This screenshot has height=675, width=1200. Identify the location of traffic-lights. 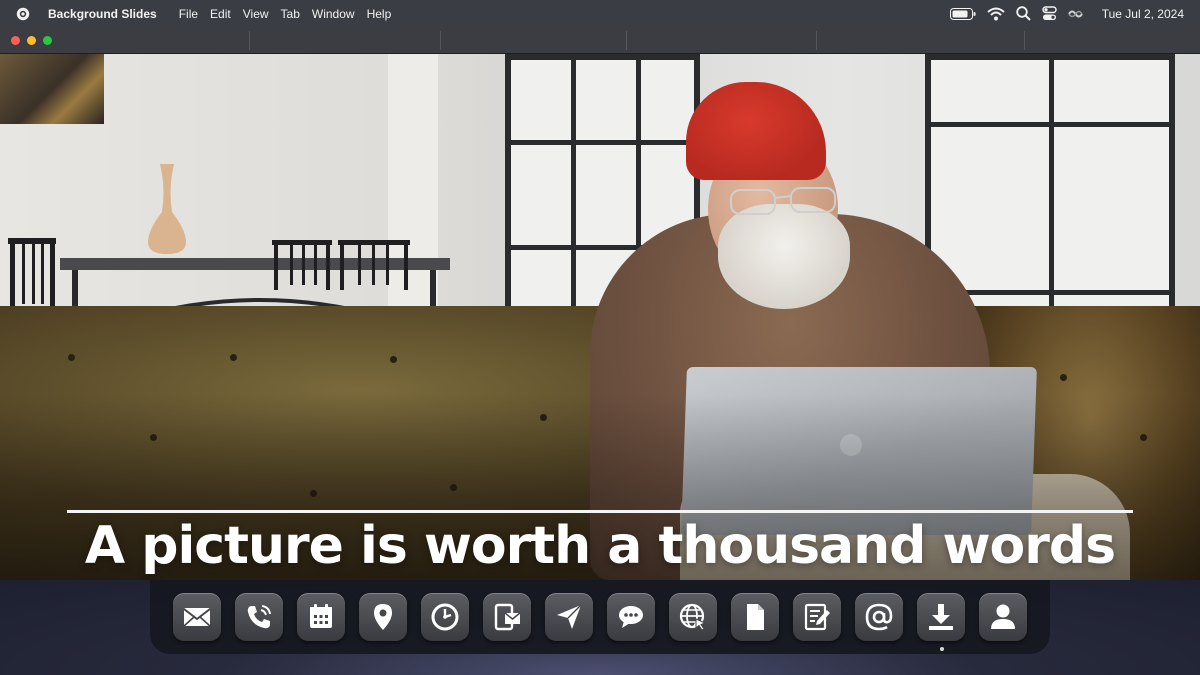
(31, 40).